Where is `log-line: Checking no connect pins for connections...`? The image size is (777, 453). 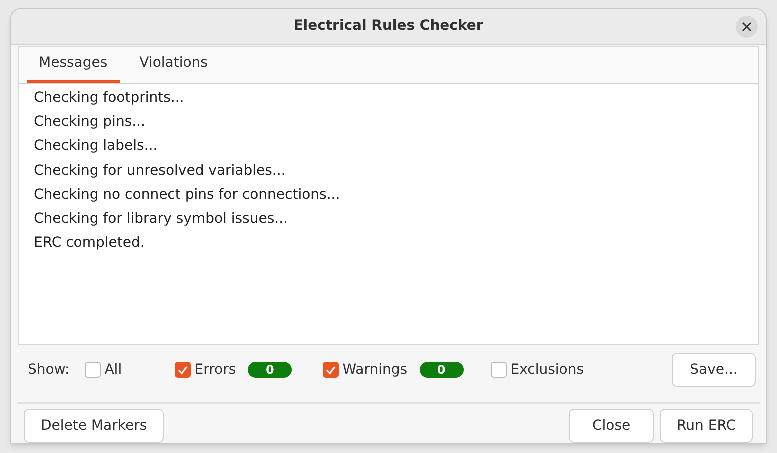
log-line: Checking no connect pins for connections... is located at coordinates (187, 195).